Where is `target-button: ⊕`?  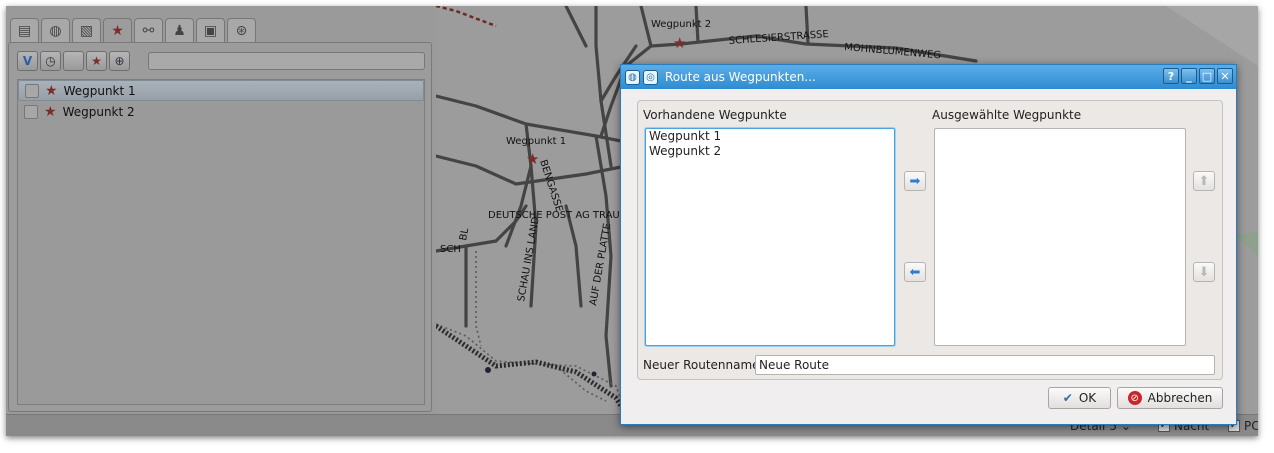
target-button: ⊕ is located at coordinates (119, 61).